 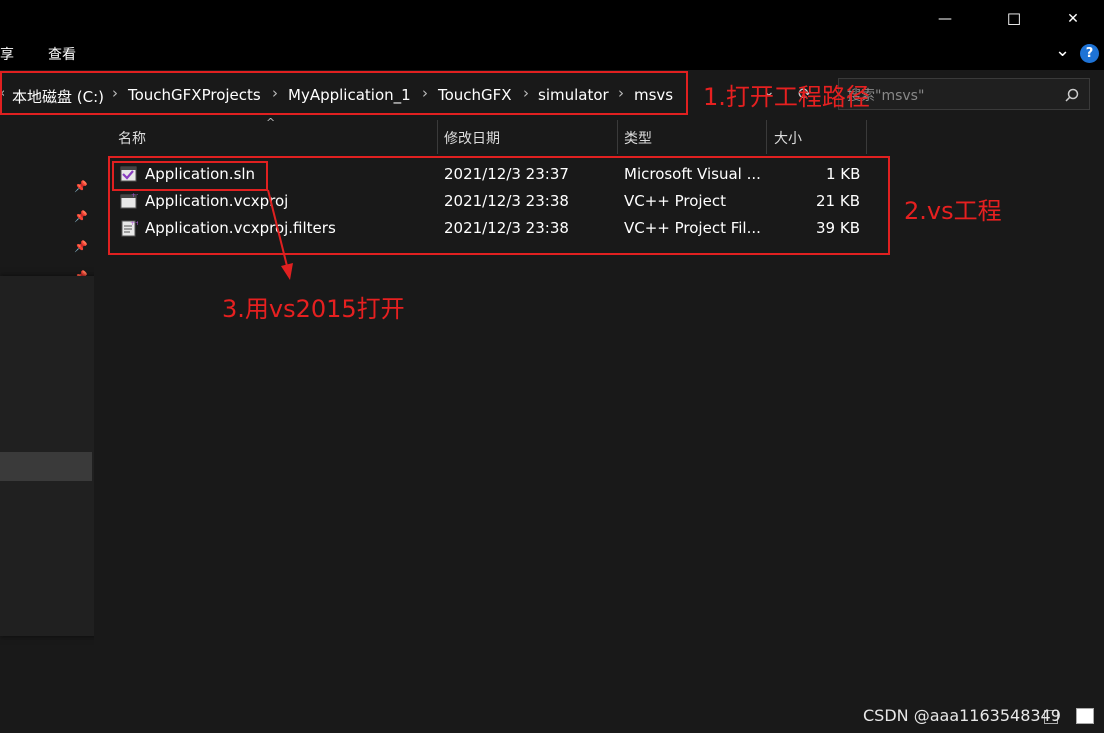 I want to click on watermark: CSDN @aaa1163548349, so click(x=962, y=715).